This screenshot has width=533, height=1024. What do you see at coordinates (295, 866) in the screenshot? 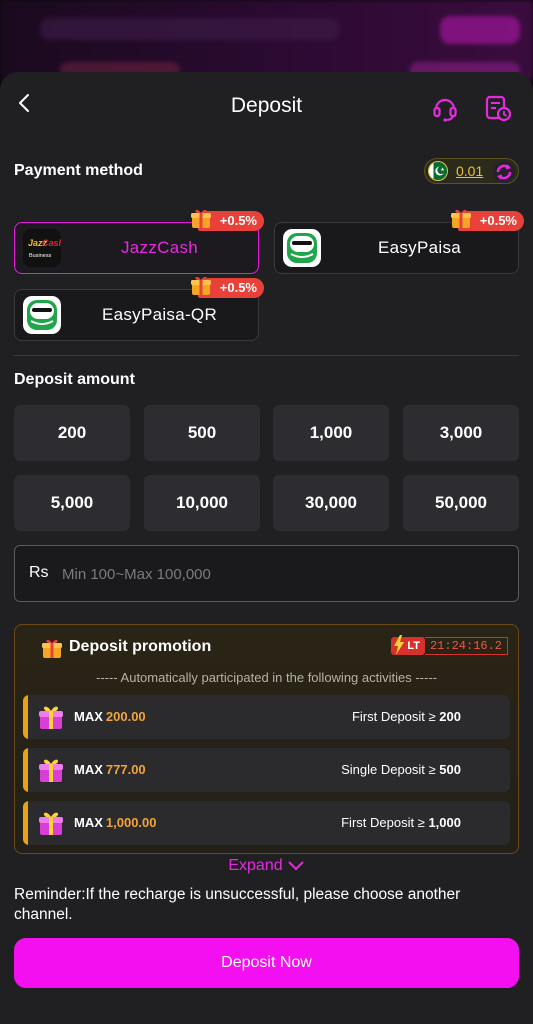
I see `chevron-down-icon` at bounding box center [295, 866].